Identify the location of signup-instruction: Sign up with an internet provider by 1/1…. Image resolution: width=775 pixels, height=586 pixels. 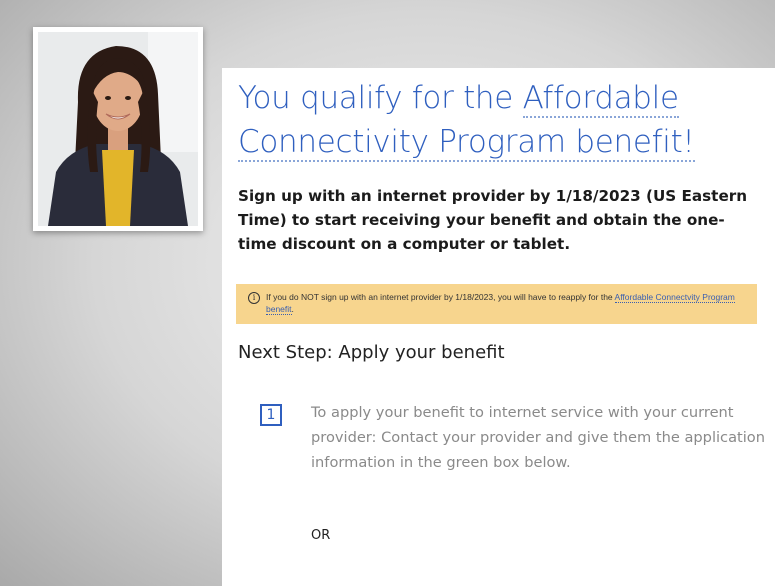
(493, 220).